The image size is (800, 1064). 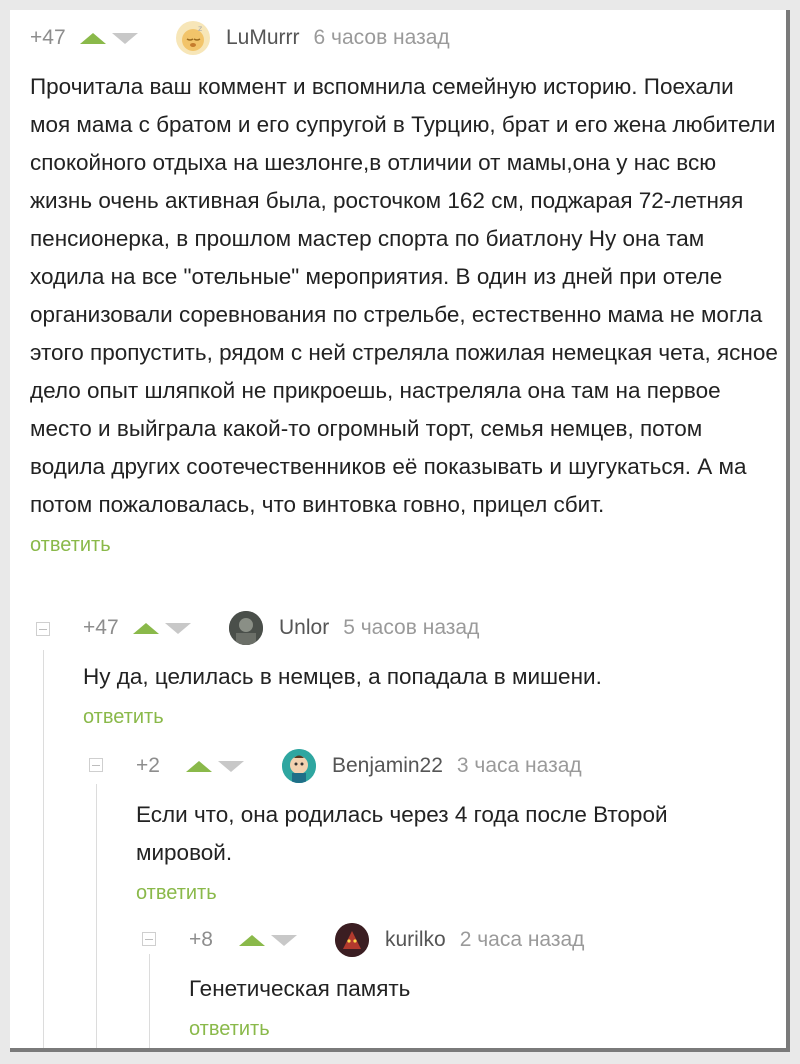 I want to click on username: Benjamin22, so click(x=387, y=766).